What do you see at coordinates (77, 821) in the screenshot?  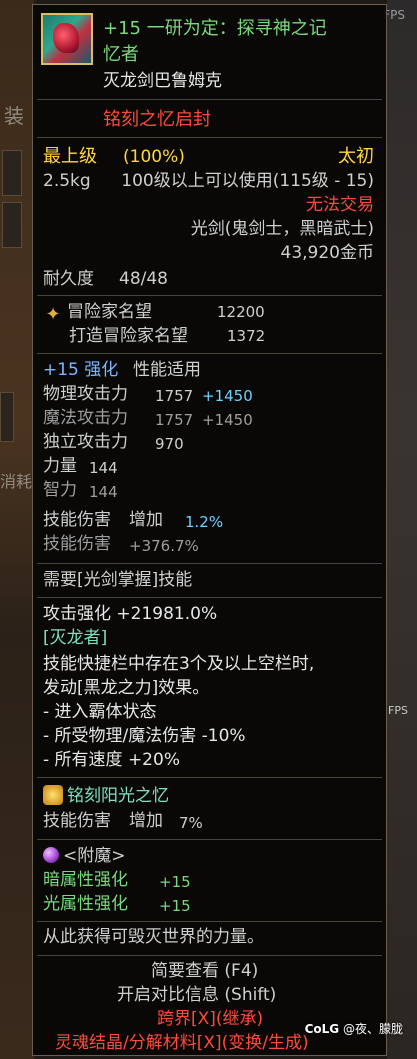 I see `inscription-skill-label: 技能伤害` at bounding box center [77, 821].